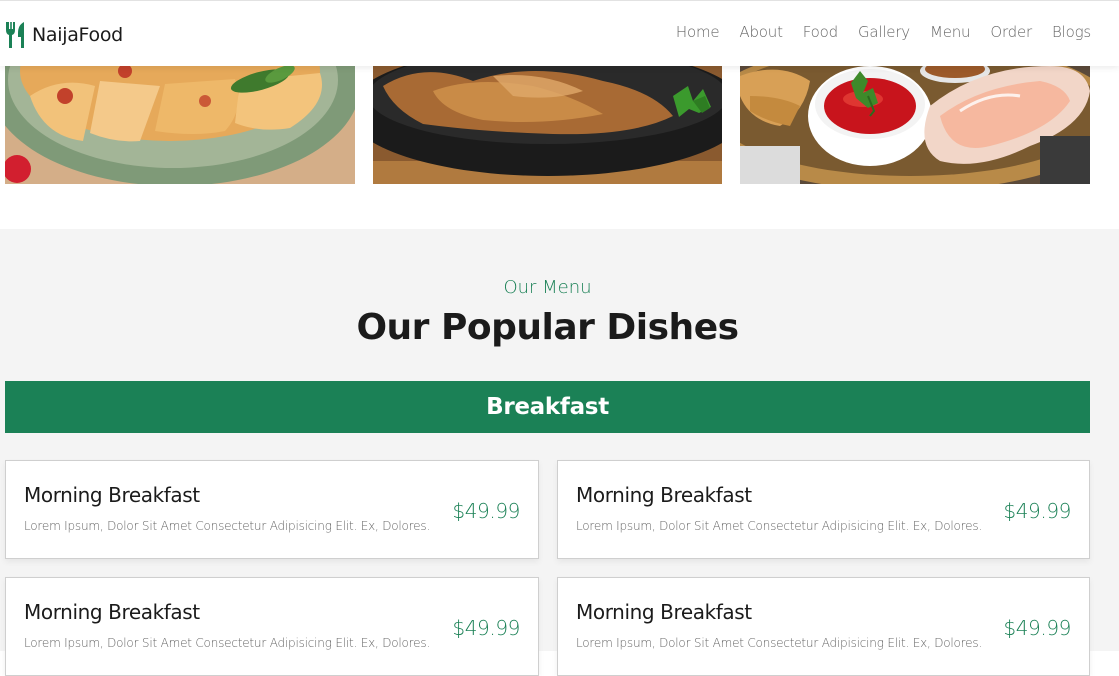 This screenshot has width=1119, height=676. Describe the element at coordinates (547, 125) in the screenshot. I see `roast-chicken-photo` at that location.